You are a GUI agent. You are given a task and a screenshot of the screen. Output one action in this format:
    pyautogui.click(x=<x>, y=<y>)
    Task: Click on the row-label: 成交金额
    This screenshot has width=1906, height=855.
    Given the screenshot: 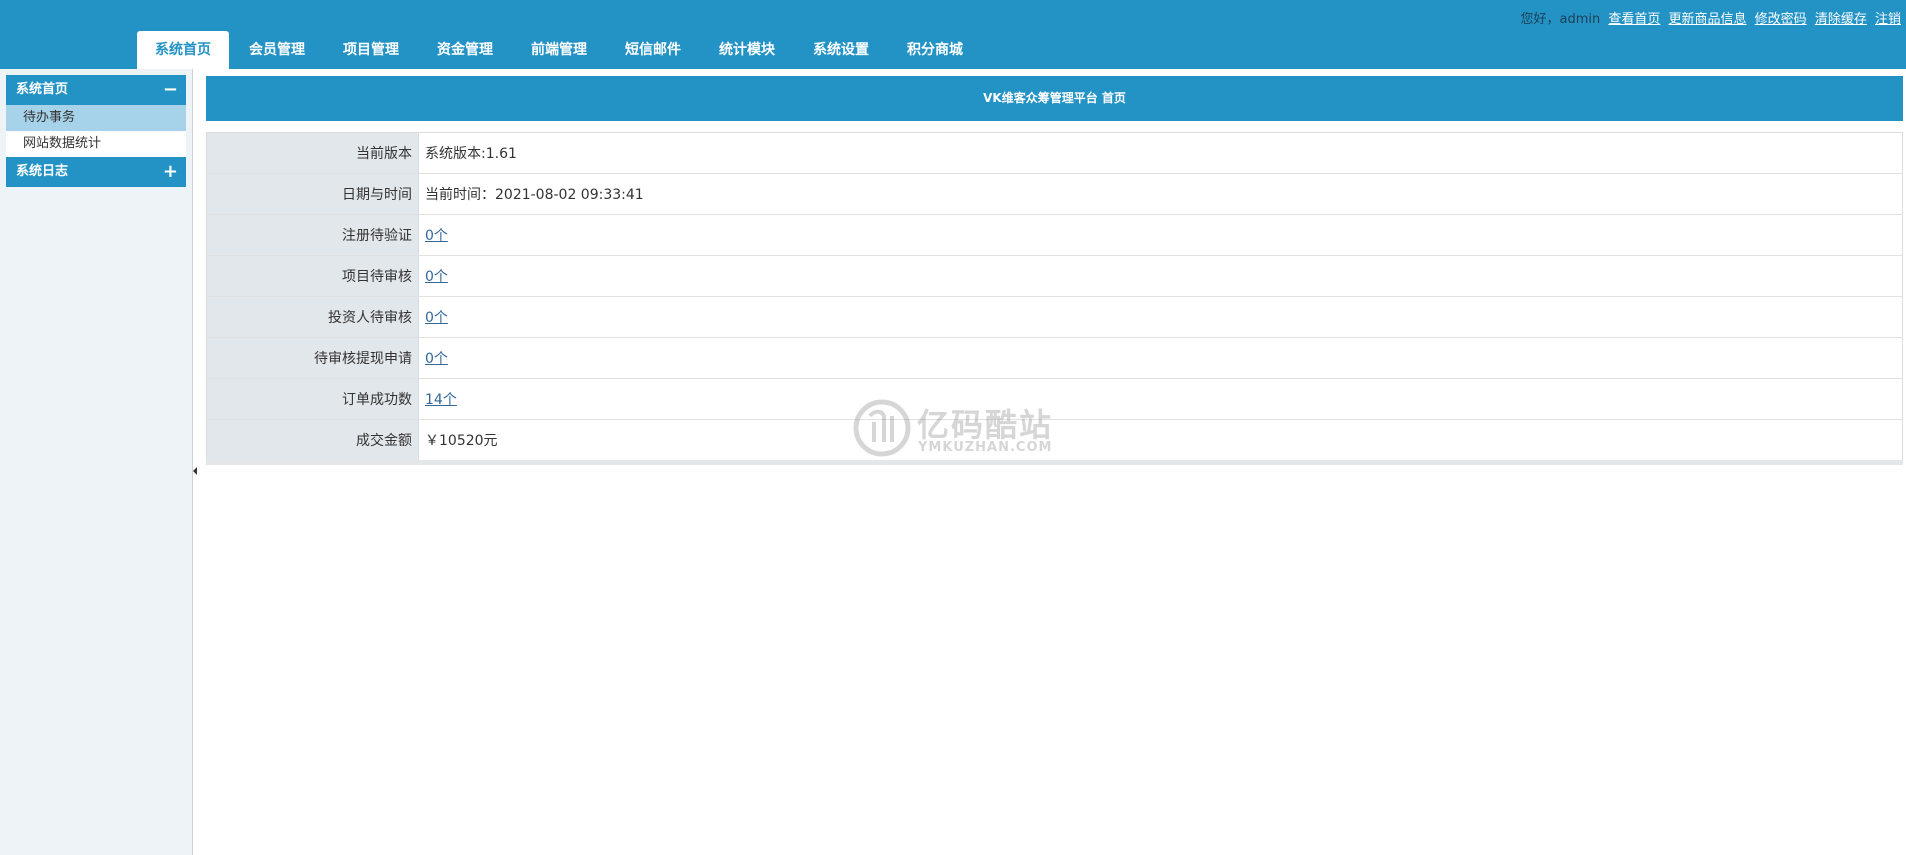 What is the action you would take?
    pyautogui.click(x=312, y=441)
    